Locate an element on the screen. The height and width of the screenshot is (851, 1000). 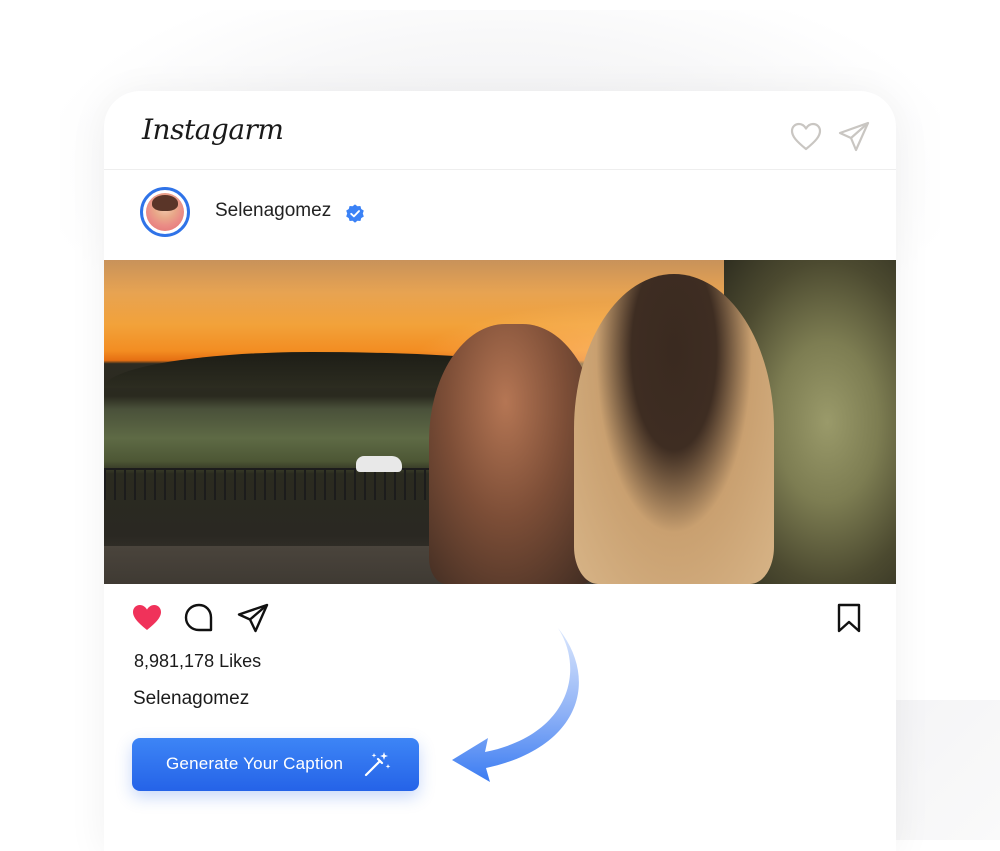
avatar is located at coordinates (165, 212).